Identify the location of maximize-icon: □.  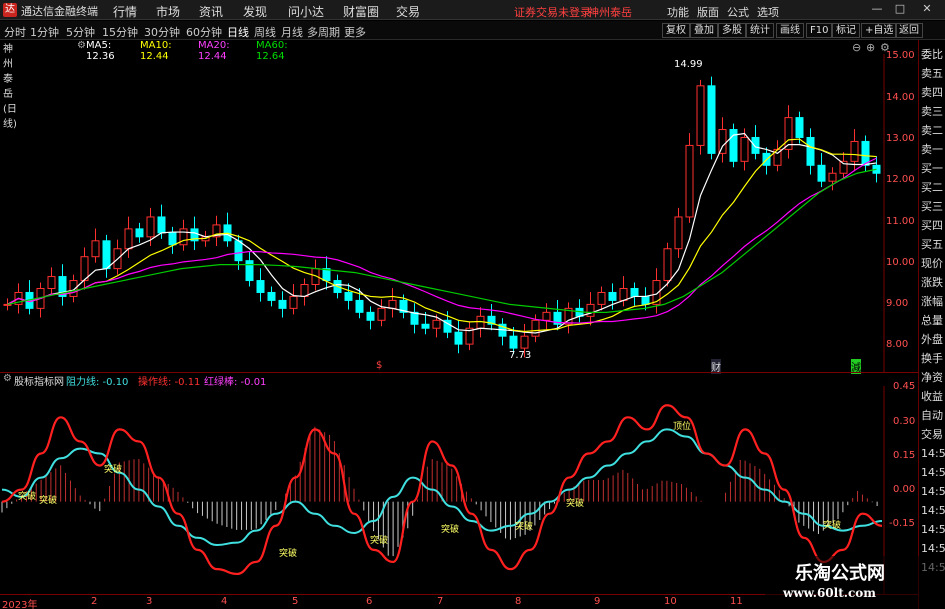
(900, 9).